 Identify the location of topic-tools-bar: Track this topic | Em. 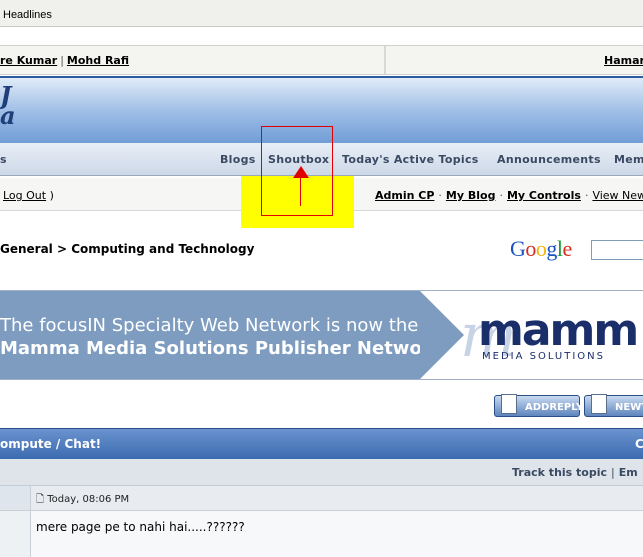
(321, 472).